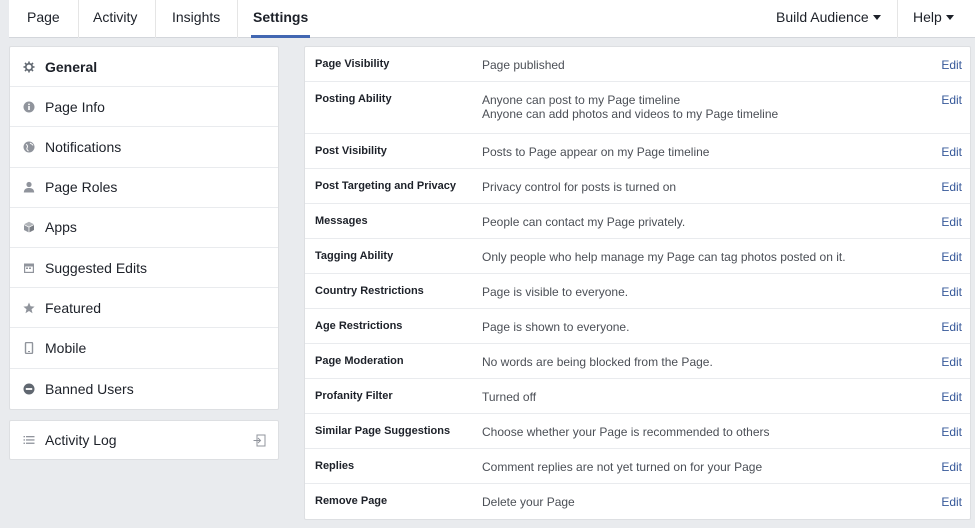 The height and width of the screenshot is (528, 975). I want to click on tab-page: Page, so click(43, 19).